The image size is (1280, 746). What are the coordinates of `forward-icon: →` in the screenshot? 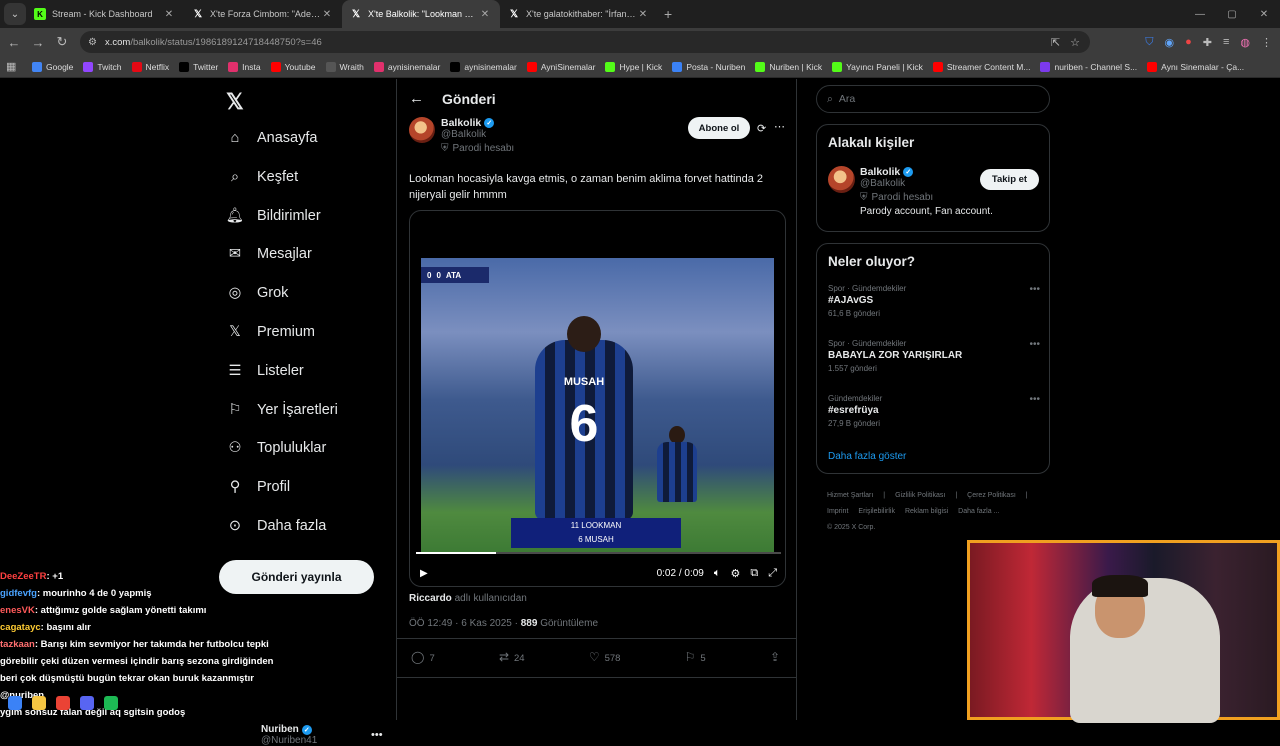 It's located at (38, 42).